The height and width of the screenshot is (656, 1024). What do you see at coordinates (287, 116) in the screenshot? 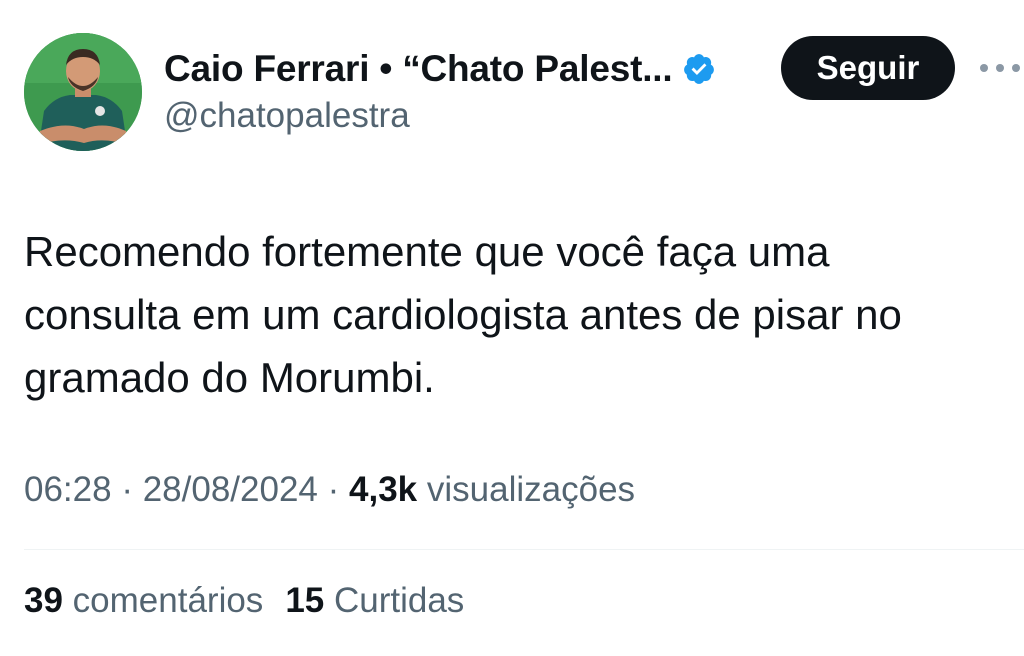
I see `author-handle: @chatopalestra` at bounding box center [287, 116].